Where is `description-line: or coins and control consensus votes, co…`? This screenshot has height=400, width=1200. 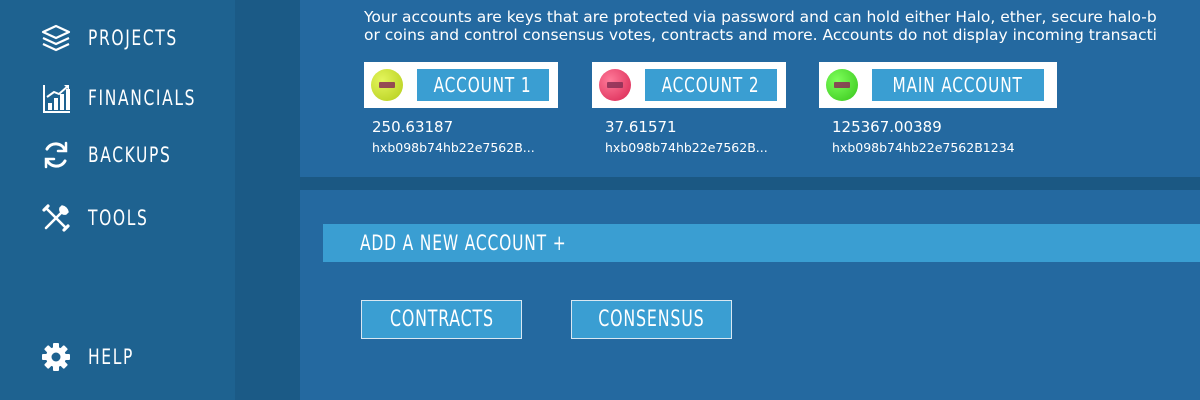 description-line: or coins and control consensus votes, co… is located at coordinates (760, 35).